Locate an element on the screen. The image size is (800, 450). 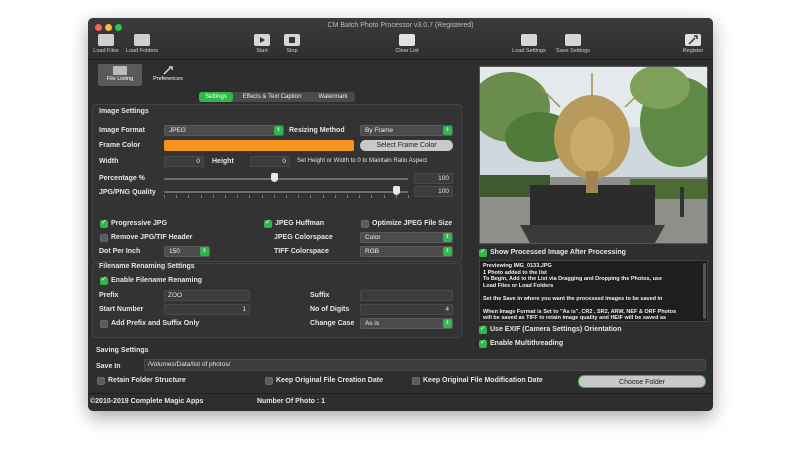
suffix-field is located at coordinates (406, 295).